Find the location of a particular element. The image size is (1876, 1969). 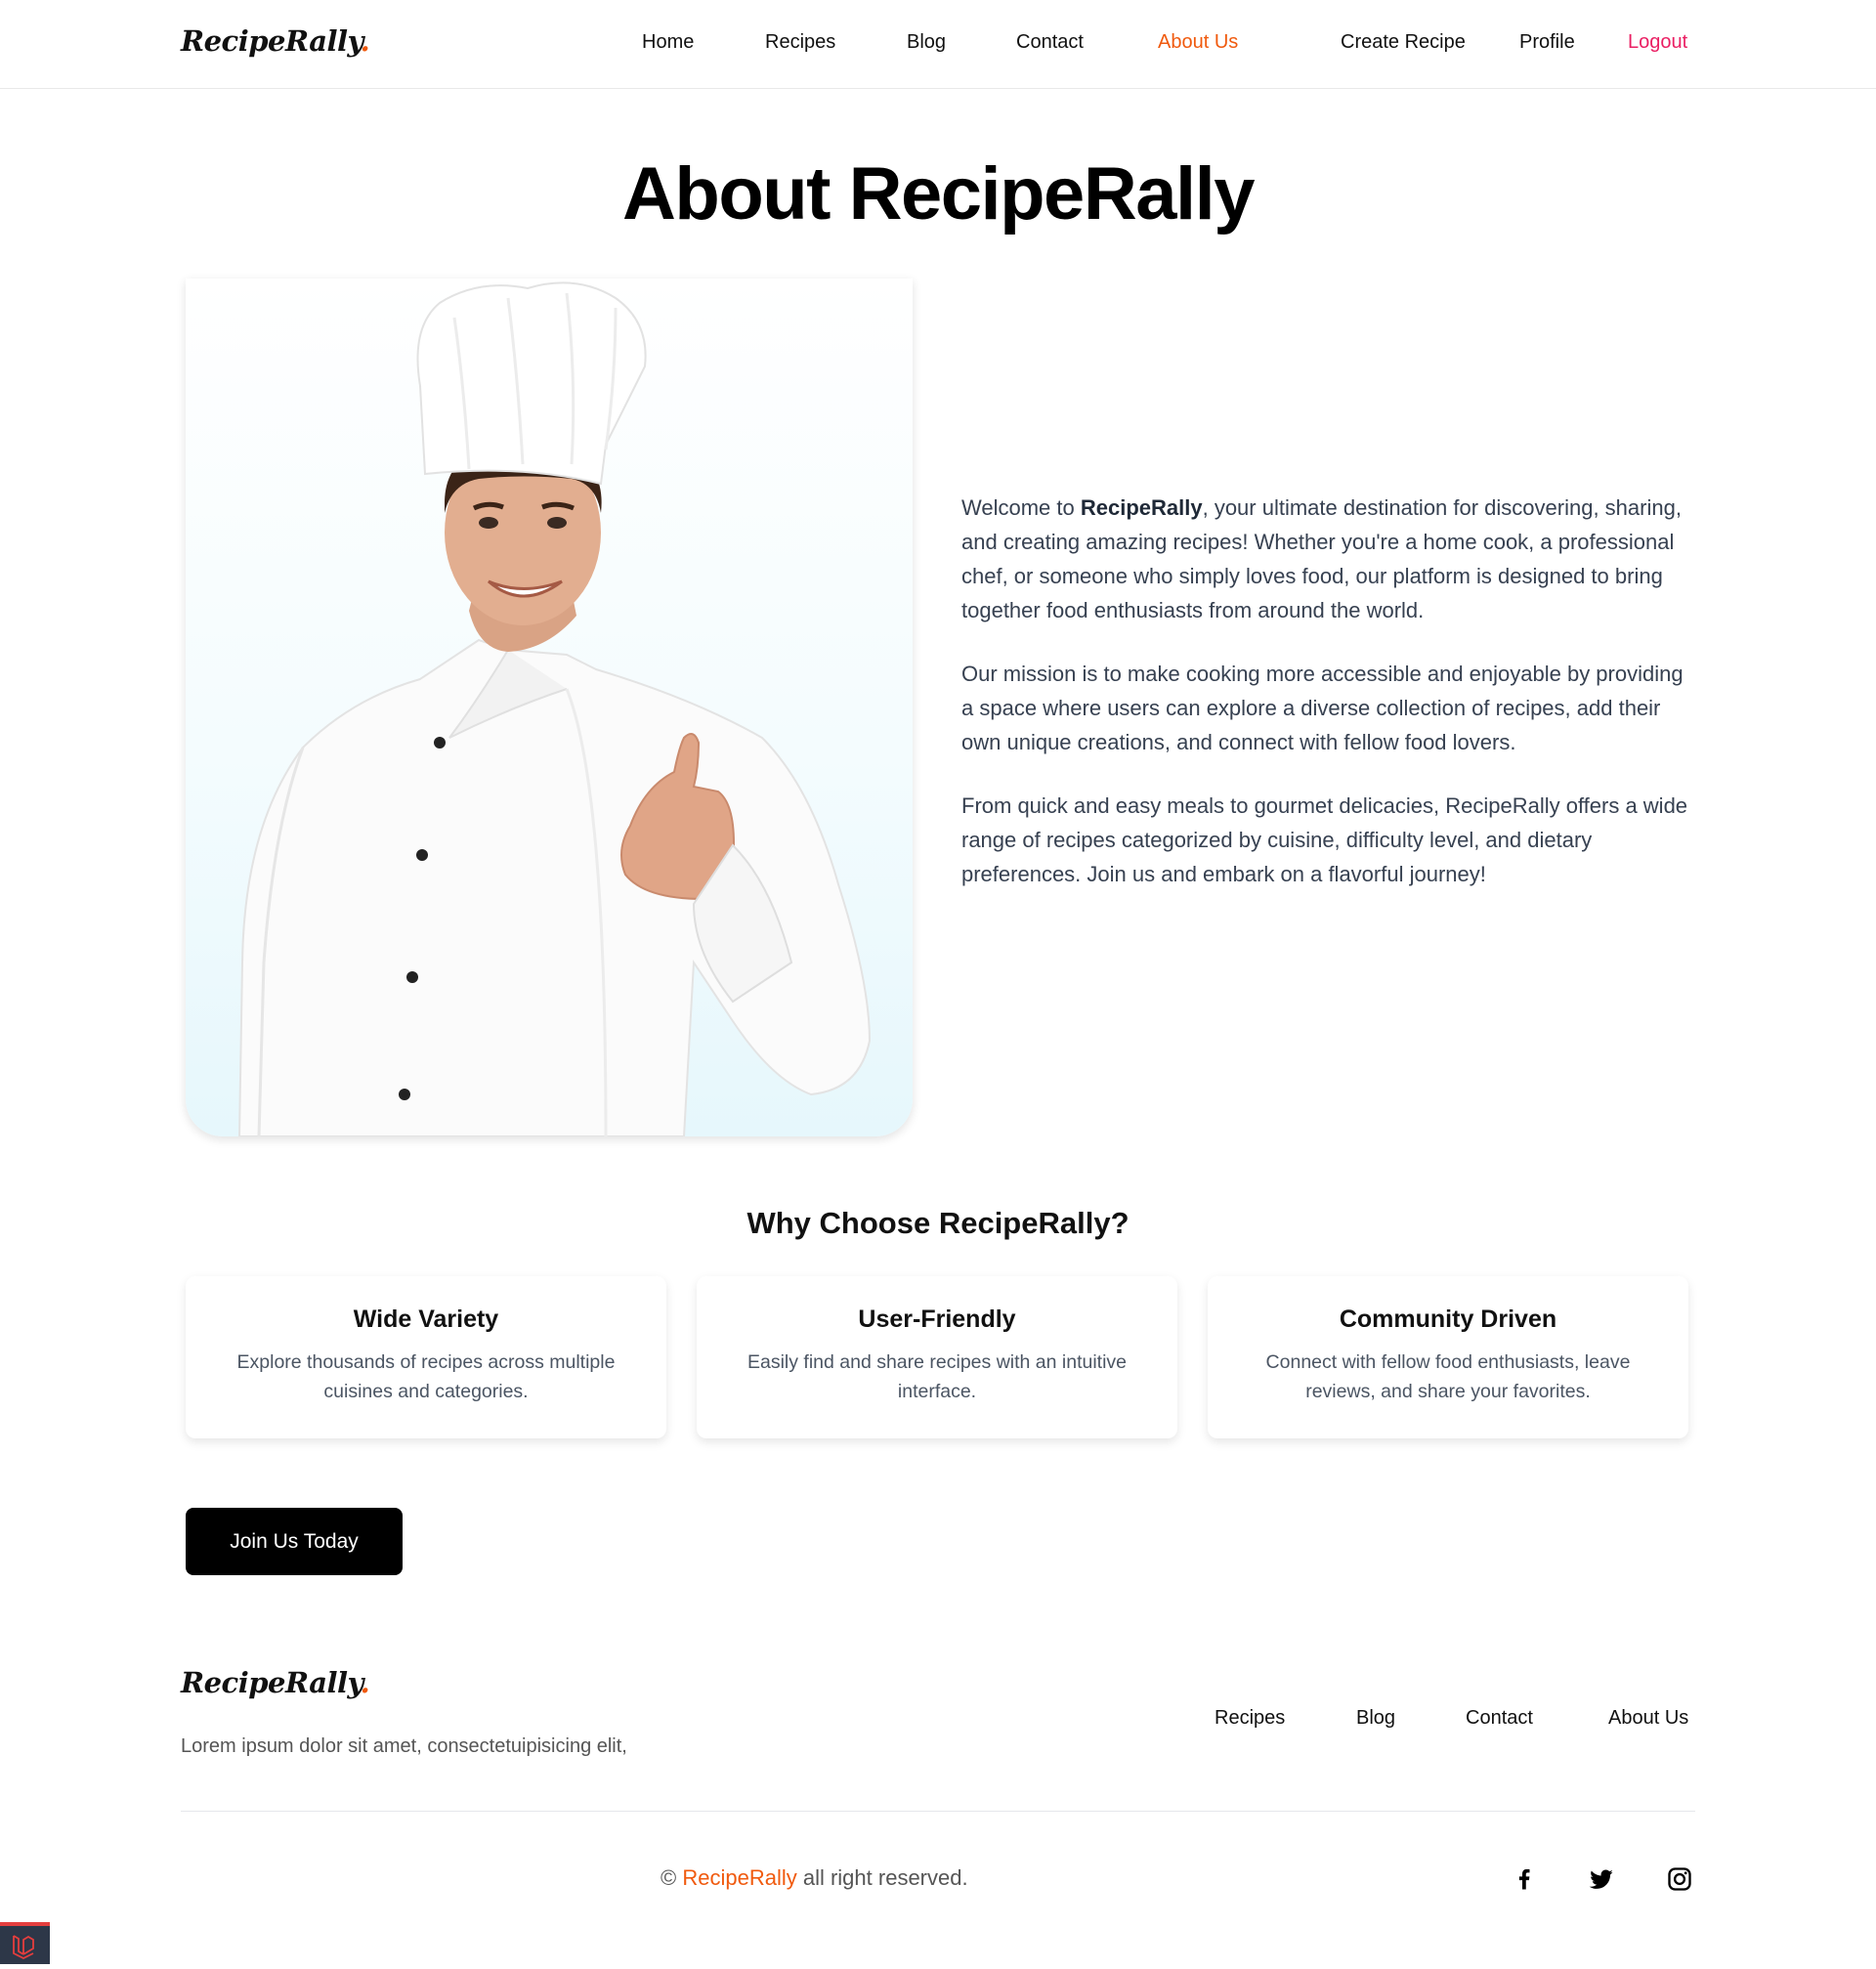

footer-divider is located at coordinates (938, 1811).